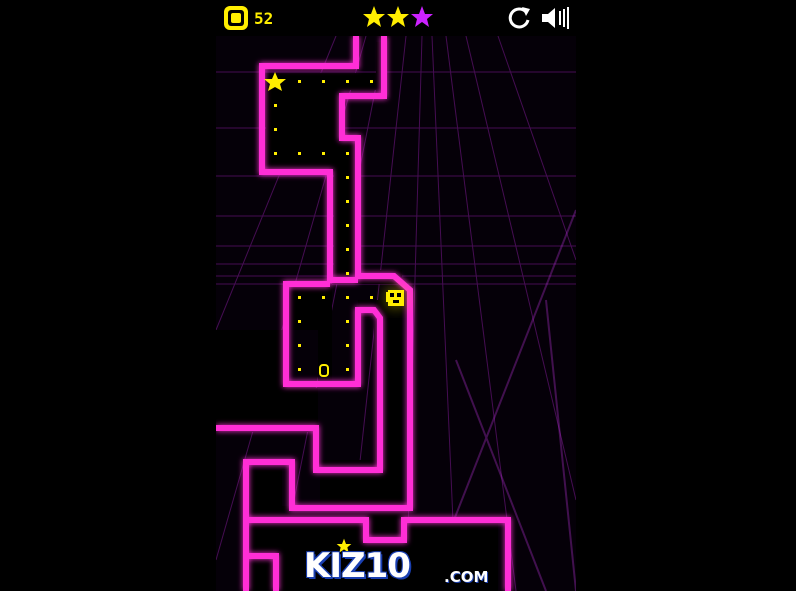 The height and width of the screenshot is (591, 796). What do you see at coordinates (555, 18) in the screenshot?
I see `speaker-icon` at bounding box center [555, 18].